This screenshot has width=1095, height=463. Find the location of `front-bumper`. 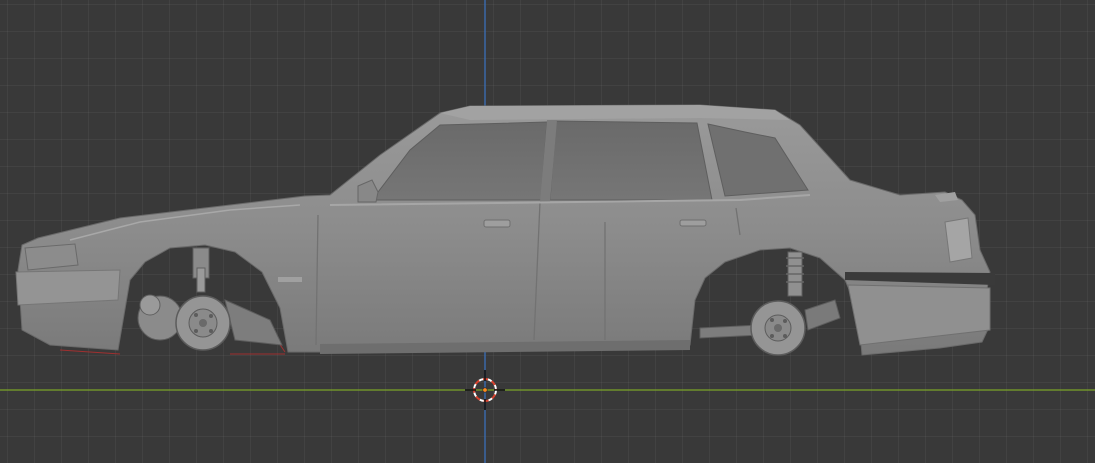

front-bumper is located at coordinates (68, 287).